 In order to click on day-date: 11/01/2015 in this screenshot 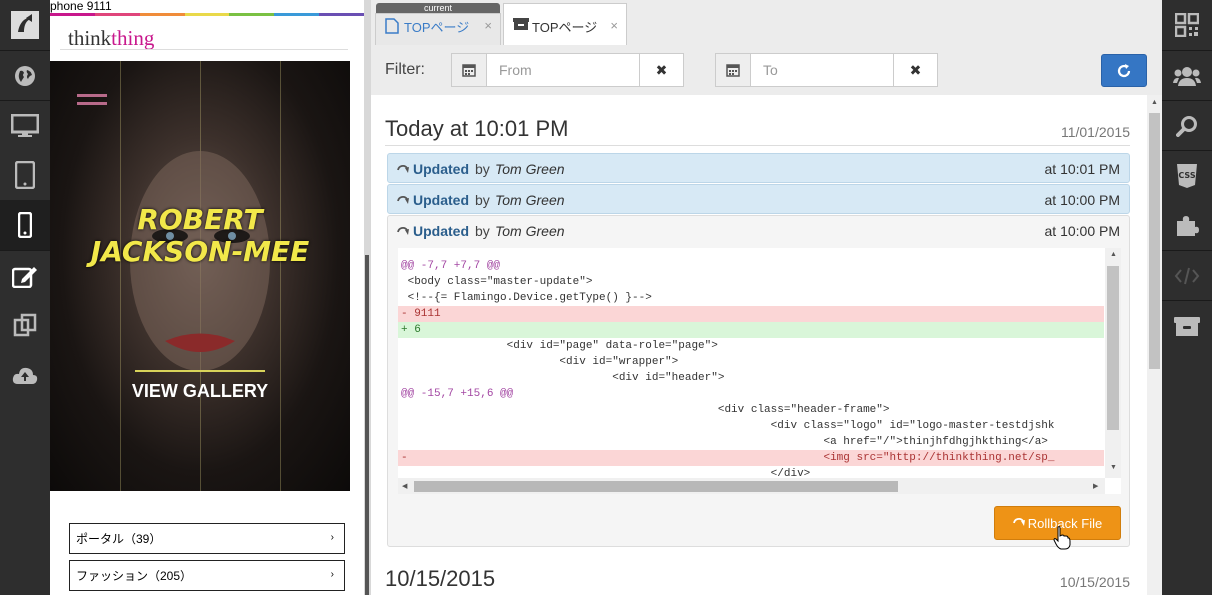, I will do `click(1095, 132)`.